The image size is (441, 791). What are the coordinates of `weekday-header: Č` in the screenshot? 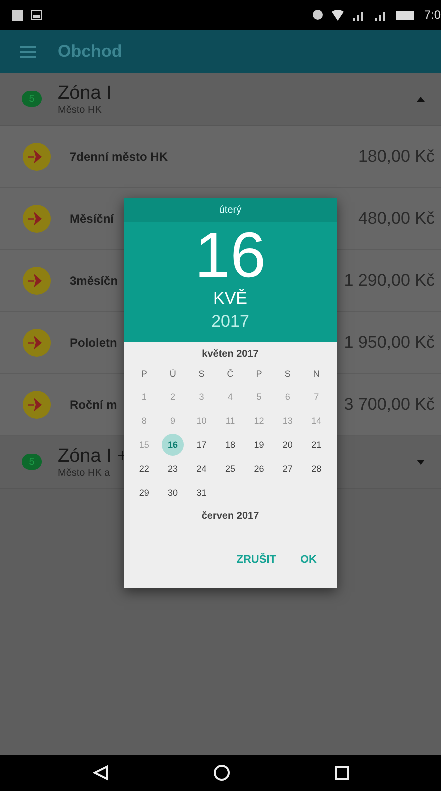 It's located at (230, 374).